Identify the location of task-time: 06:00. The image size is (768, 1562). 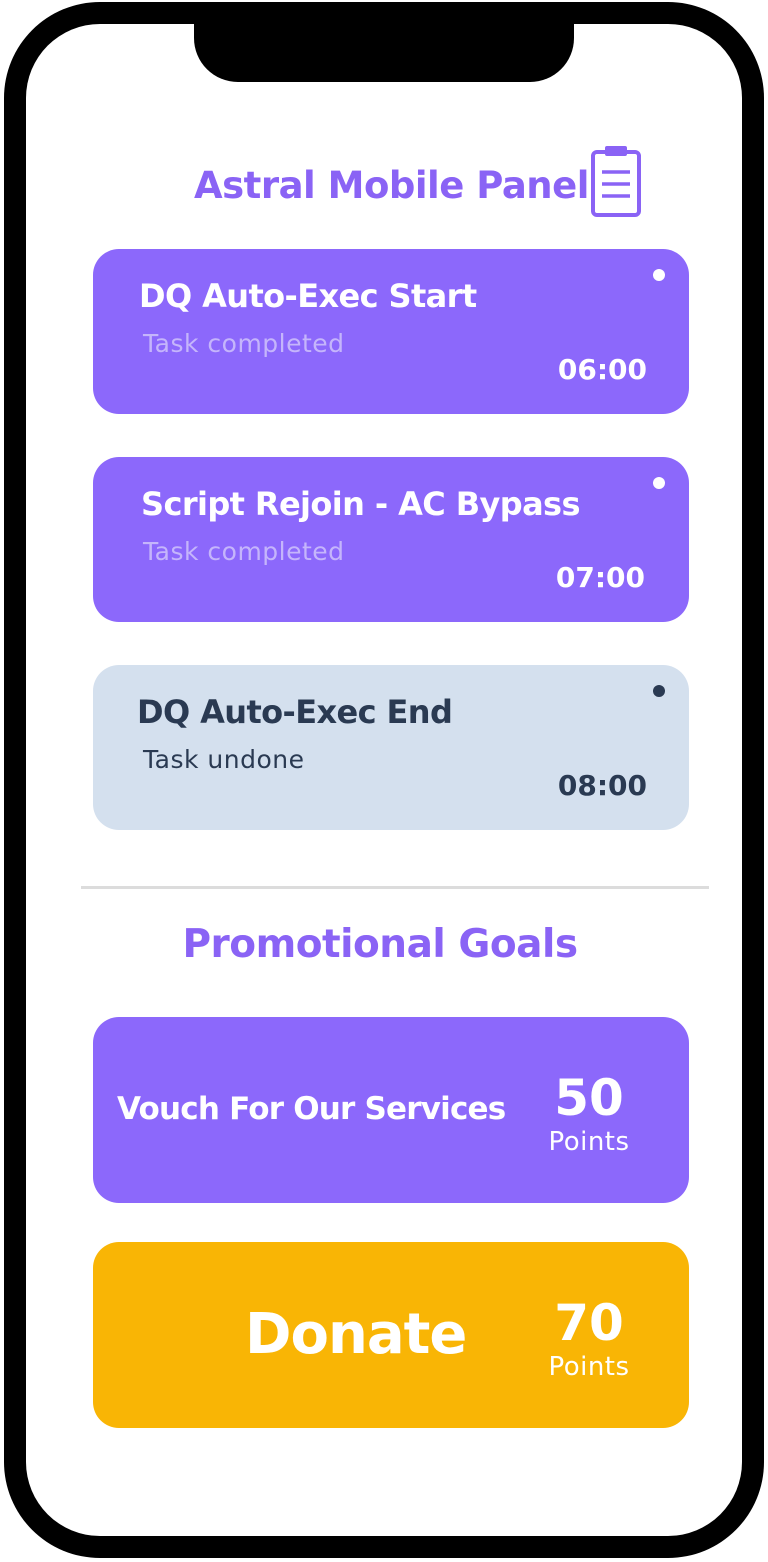
(602, 369).